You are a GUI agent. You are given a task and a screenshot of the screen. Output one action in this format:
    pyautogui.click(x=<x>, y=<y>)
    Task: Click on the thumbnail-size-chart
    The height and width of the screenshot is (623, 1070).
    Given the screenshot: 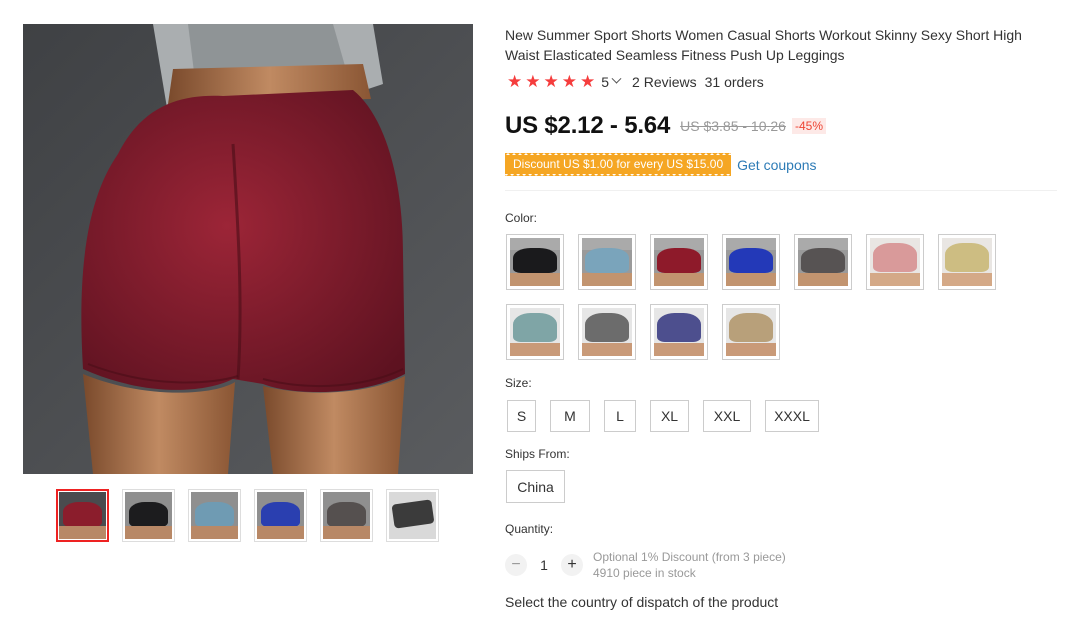 What is the action you would take?
    pyautogui.click(x=412, y=515)
    